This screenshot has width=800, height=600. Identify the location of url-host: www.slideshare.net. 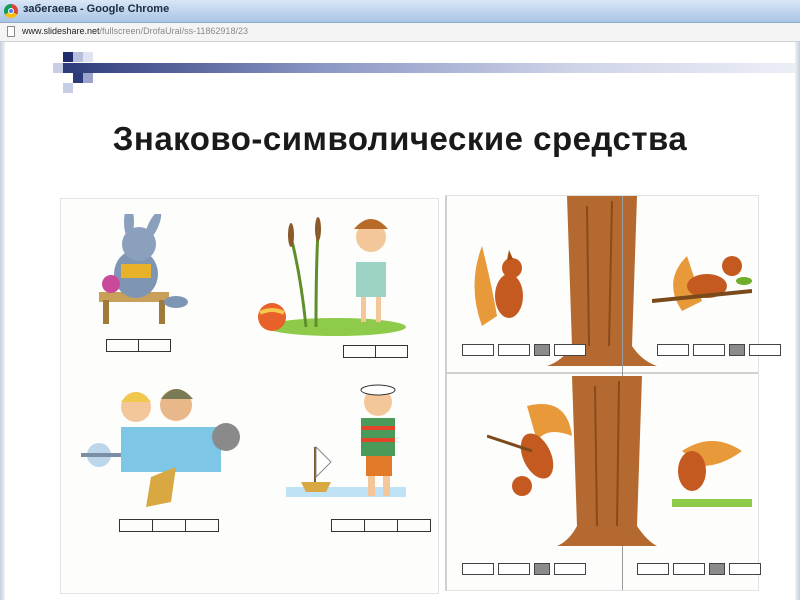
(61, 31).